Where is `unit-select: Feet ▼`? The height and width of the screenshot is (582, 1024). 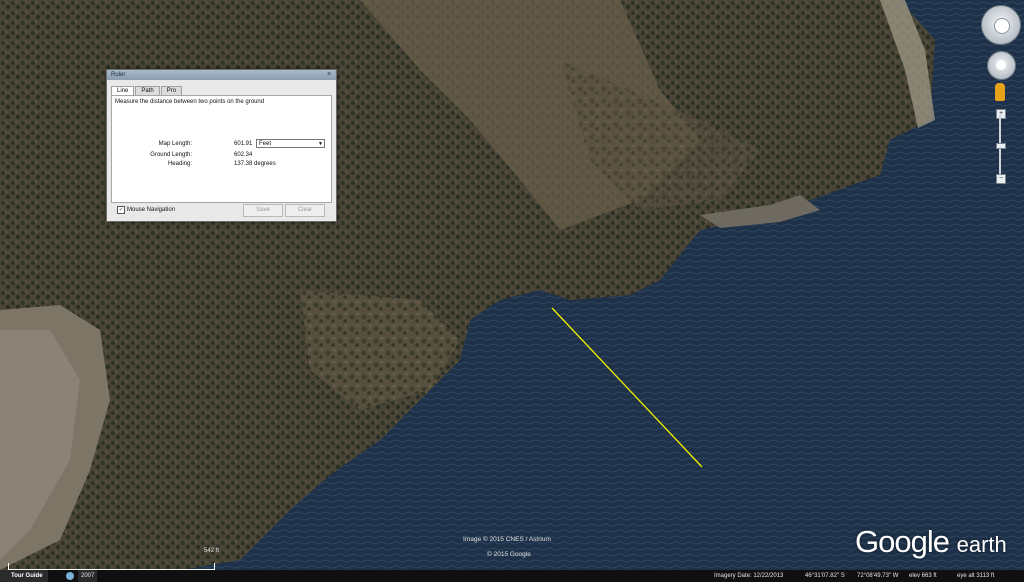
unit-select: Feet ▼ is located at coordinates (290, 143).